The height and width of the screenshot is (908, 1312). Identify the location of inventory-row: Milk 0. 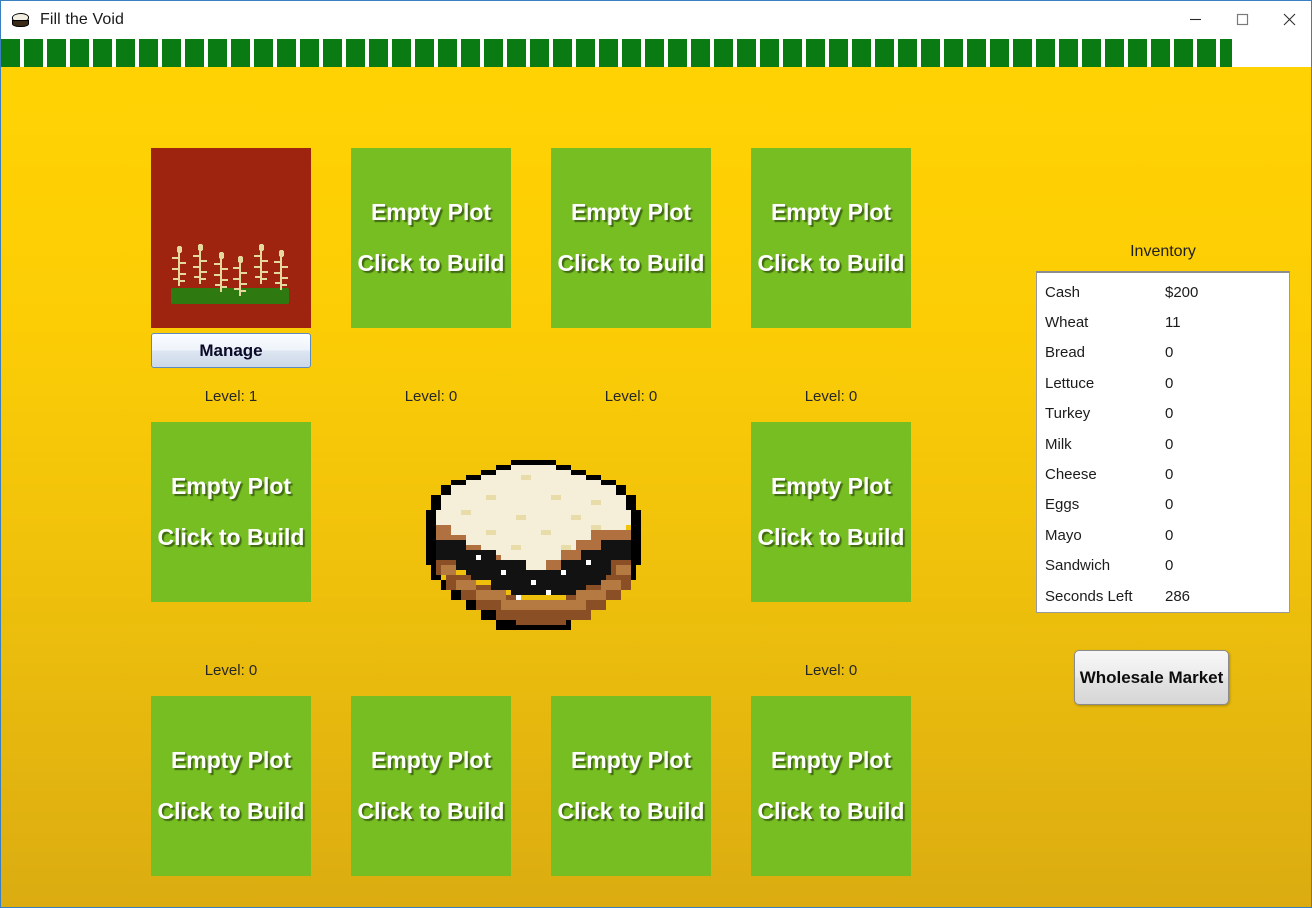
(1163, 444).